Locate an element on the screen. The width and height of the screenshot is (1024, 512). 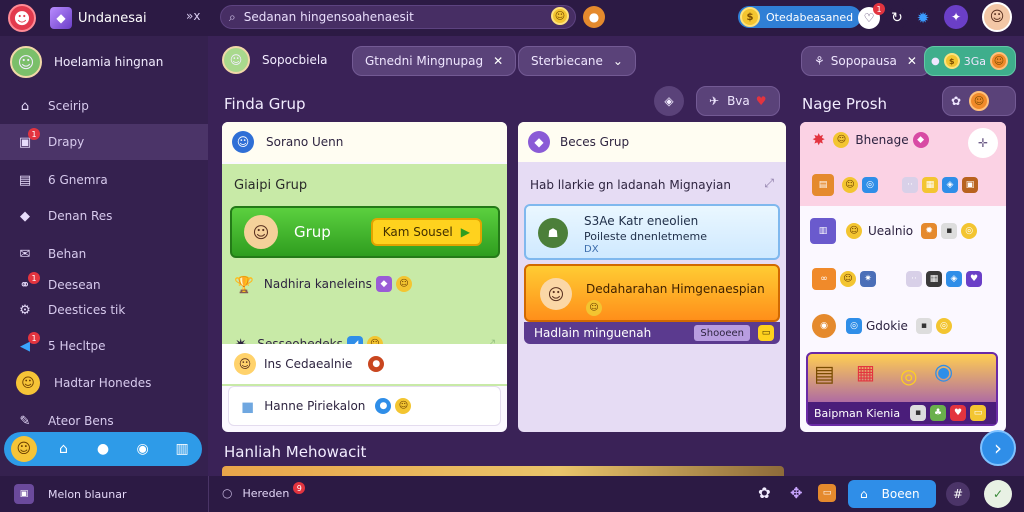
notification-icon: ♡ 1 is located at coordinates (871, 16).